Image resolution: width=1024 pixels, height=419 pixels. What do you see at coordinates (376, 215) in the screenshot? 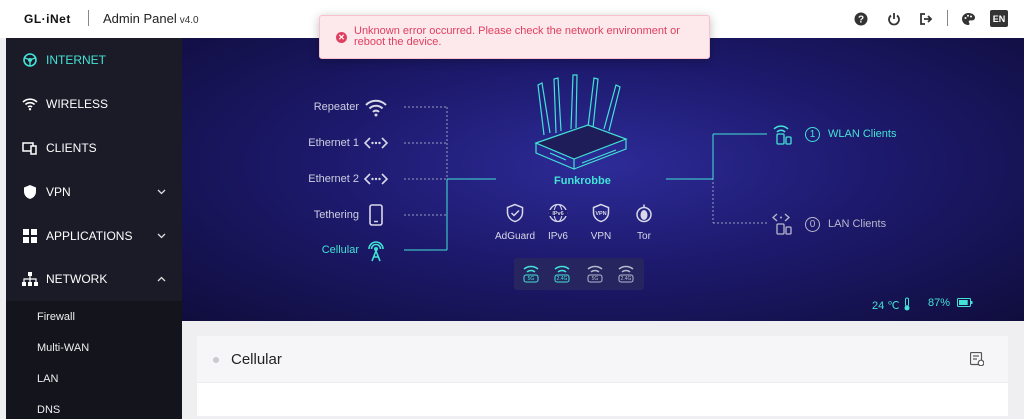
I see `phone-icon` at bounding box center [376, 215].